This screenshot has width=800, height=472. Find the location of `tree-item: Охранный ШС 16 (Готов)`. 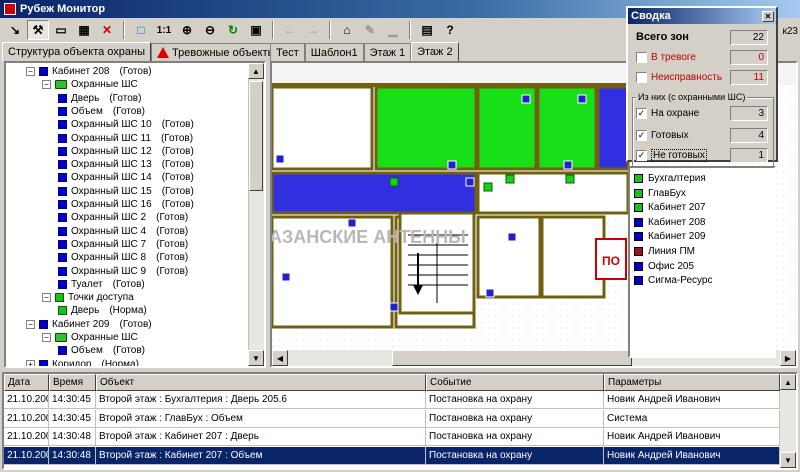

tree-item: Охранный ШС 16 (Готов) is located at coordinates (126, 204).